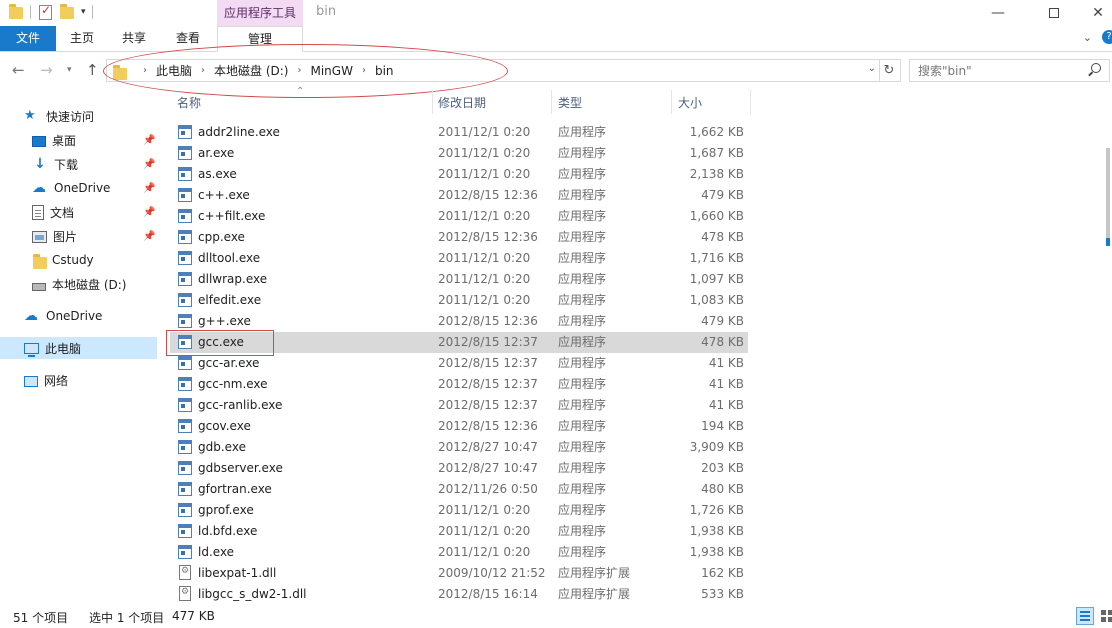  I want to click on vertical-scrollbar, so click(1109, 346).